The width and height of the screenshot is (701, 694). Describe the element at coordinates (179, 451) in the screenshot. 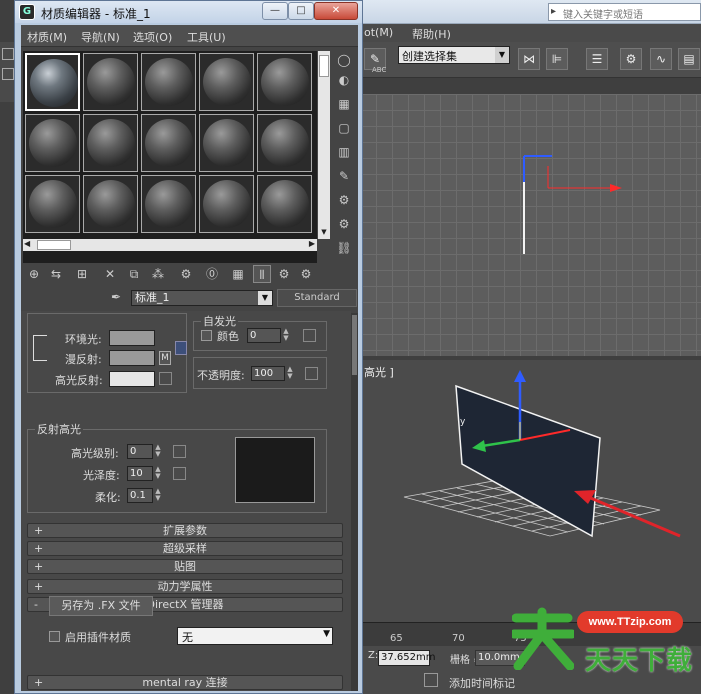

I see `specular-level-map-button` at that location.